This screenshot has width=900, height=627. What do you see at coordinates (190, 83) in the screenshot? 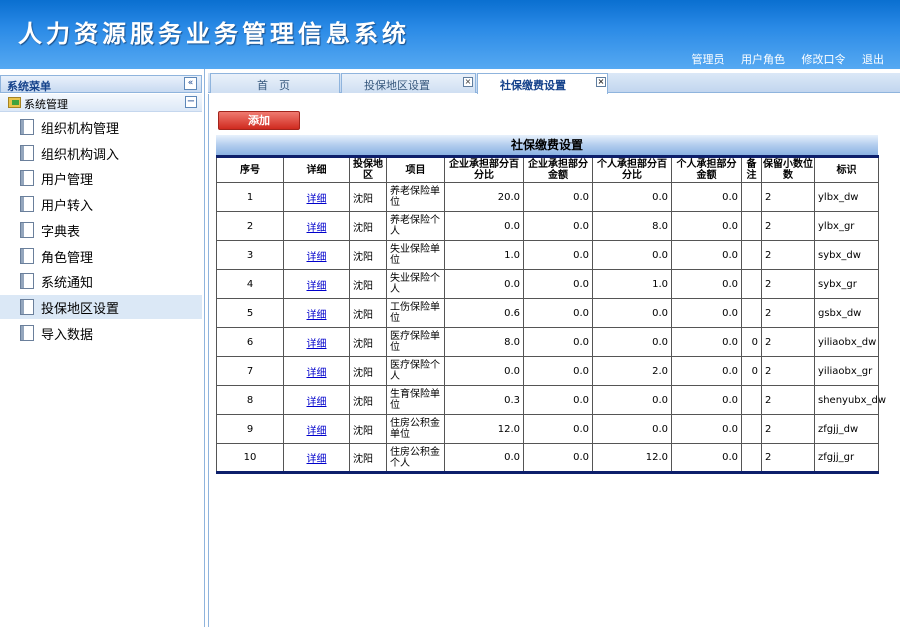
I see `collapse-sidebar-icon: «` at bounding box center [190, 83].